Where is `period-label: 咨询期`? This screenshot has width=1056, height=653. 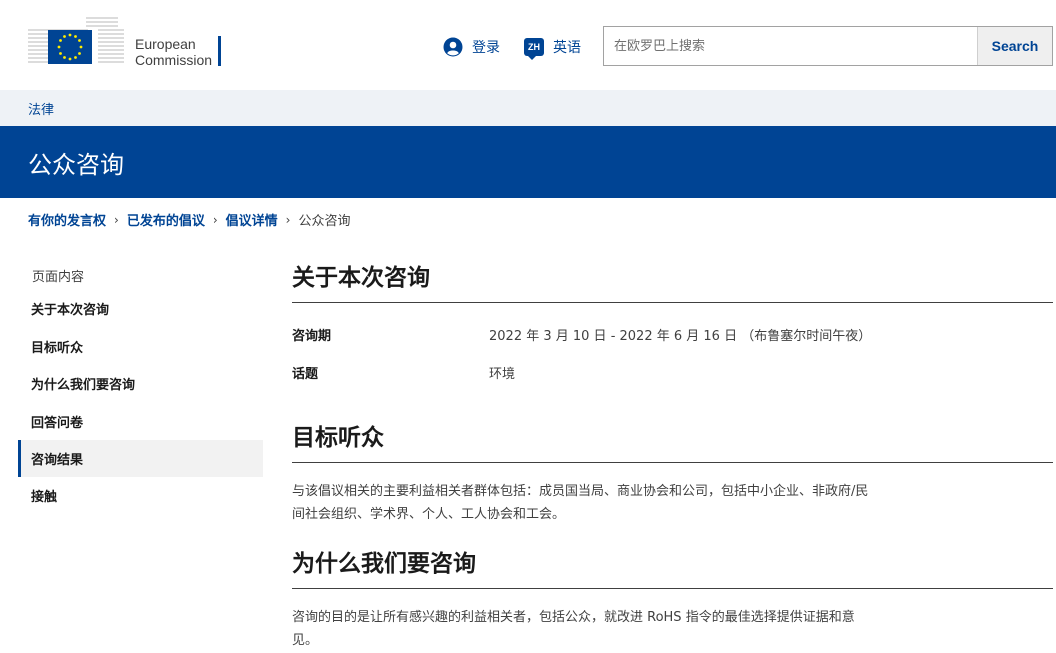
period-label: 咨询期 is located at coordinates (312, 336).